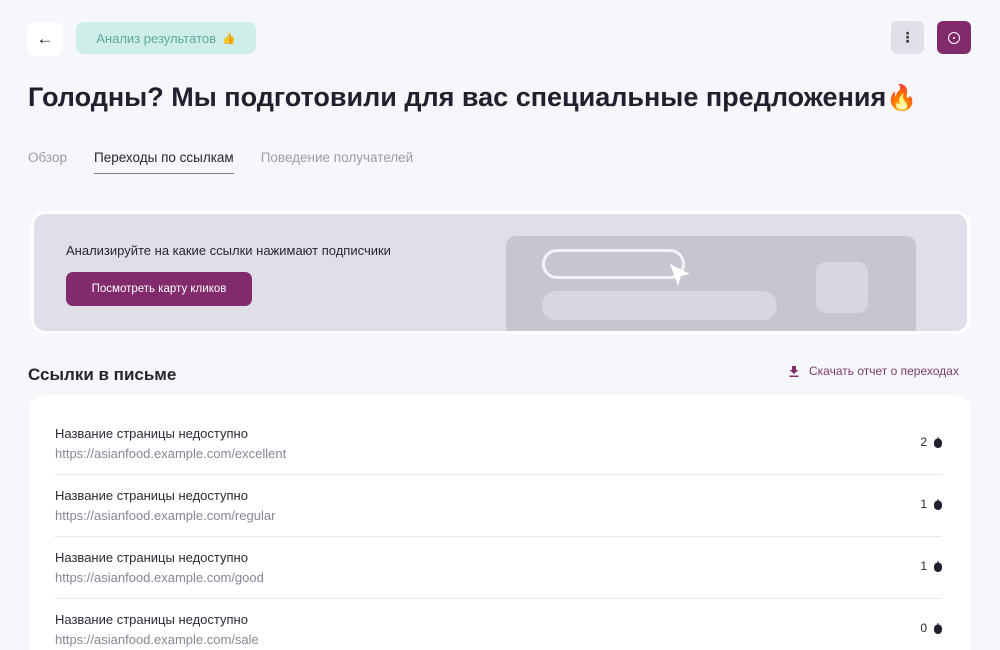 The height and width of the screenshot is (650, 1000). Describe the element at coordinates (931, 442) in the screenshot. I see `click-count: 2` at that location.